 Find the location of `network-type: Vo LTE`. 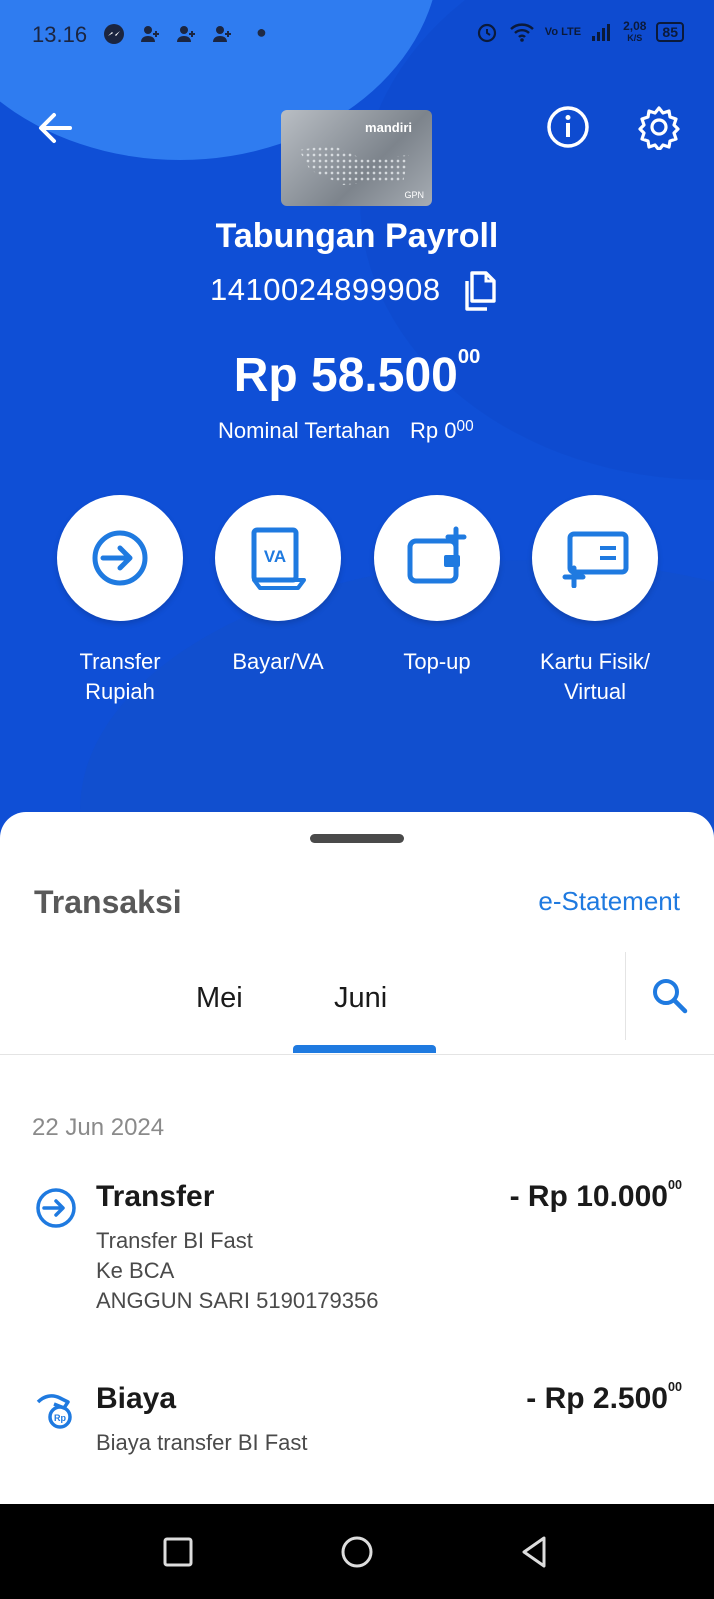

network-type: Vo LTE is located at coordinates (563, 31).